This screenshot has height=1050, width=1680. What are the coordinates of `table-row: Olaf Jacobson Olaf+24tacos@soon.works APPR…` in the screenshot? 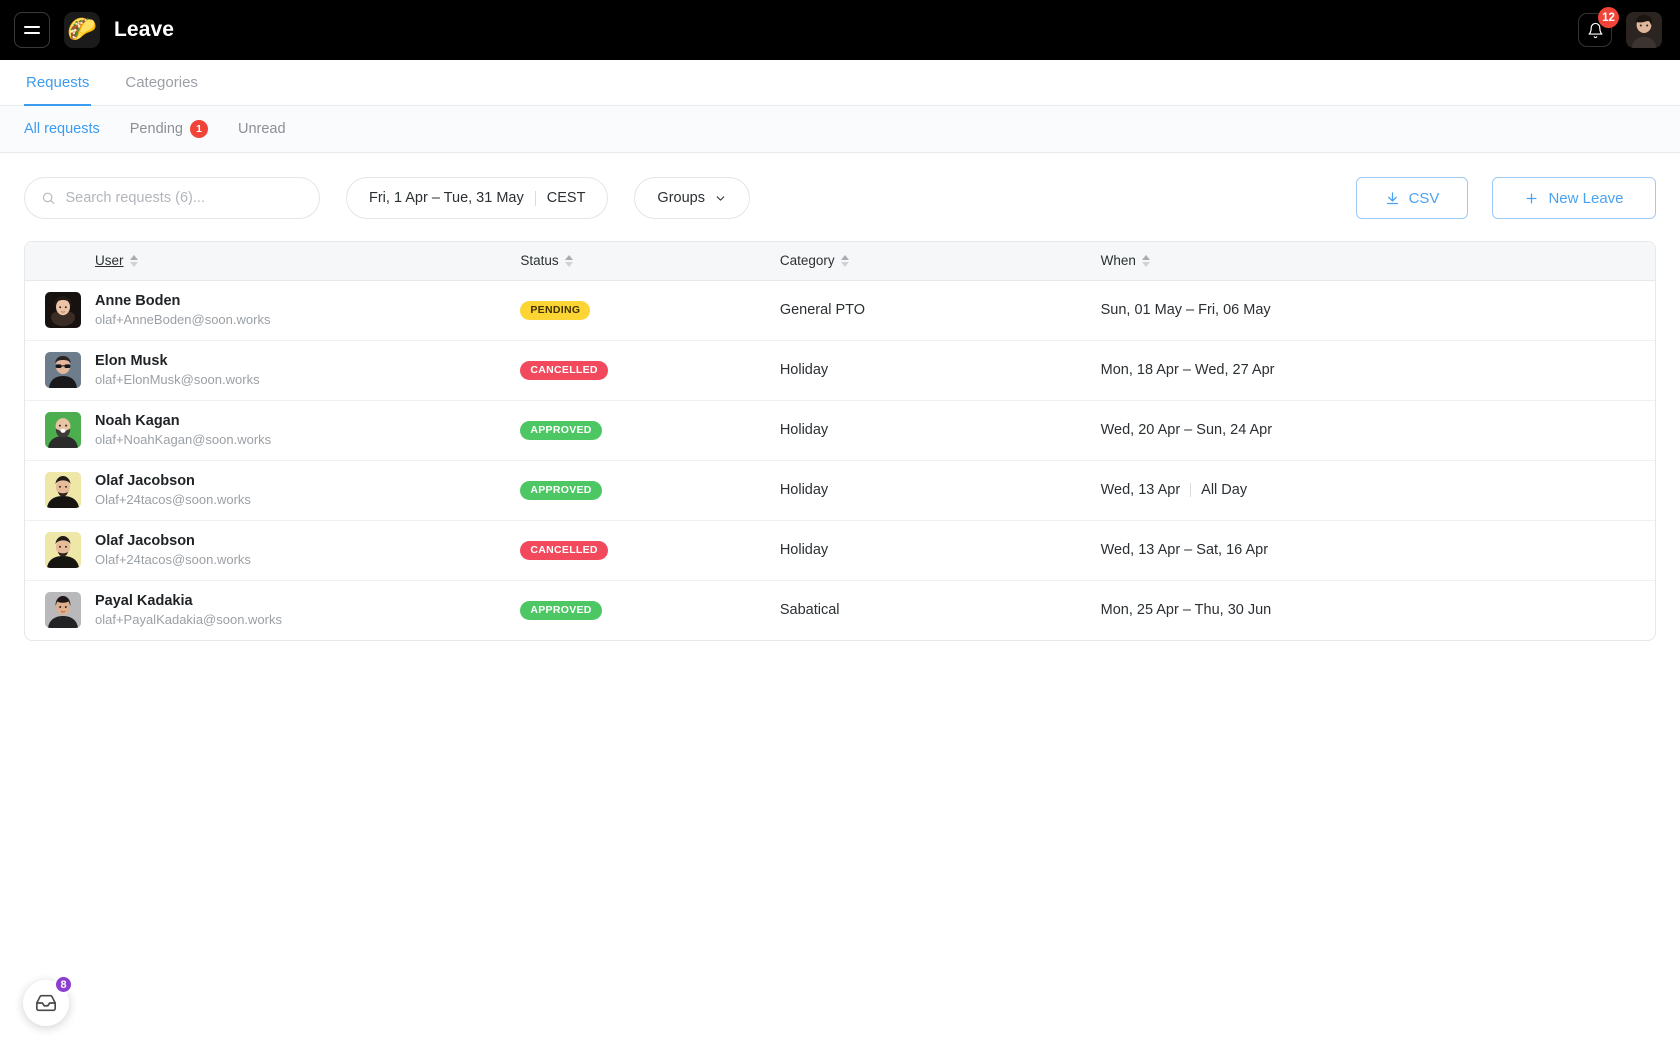 It's located at (840, 490).